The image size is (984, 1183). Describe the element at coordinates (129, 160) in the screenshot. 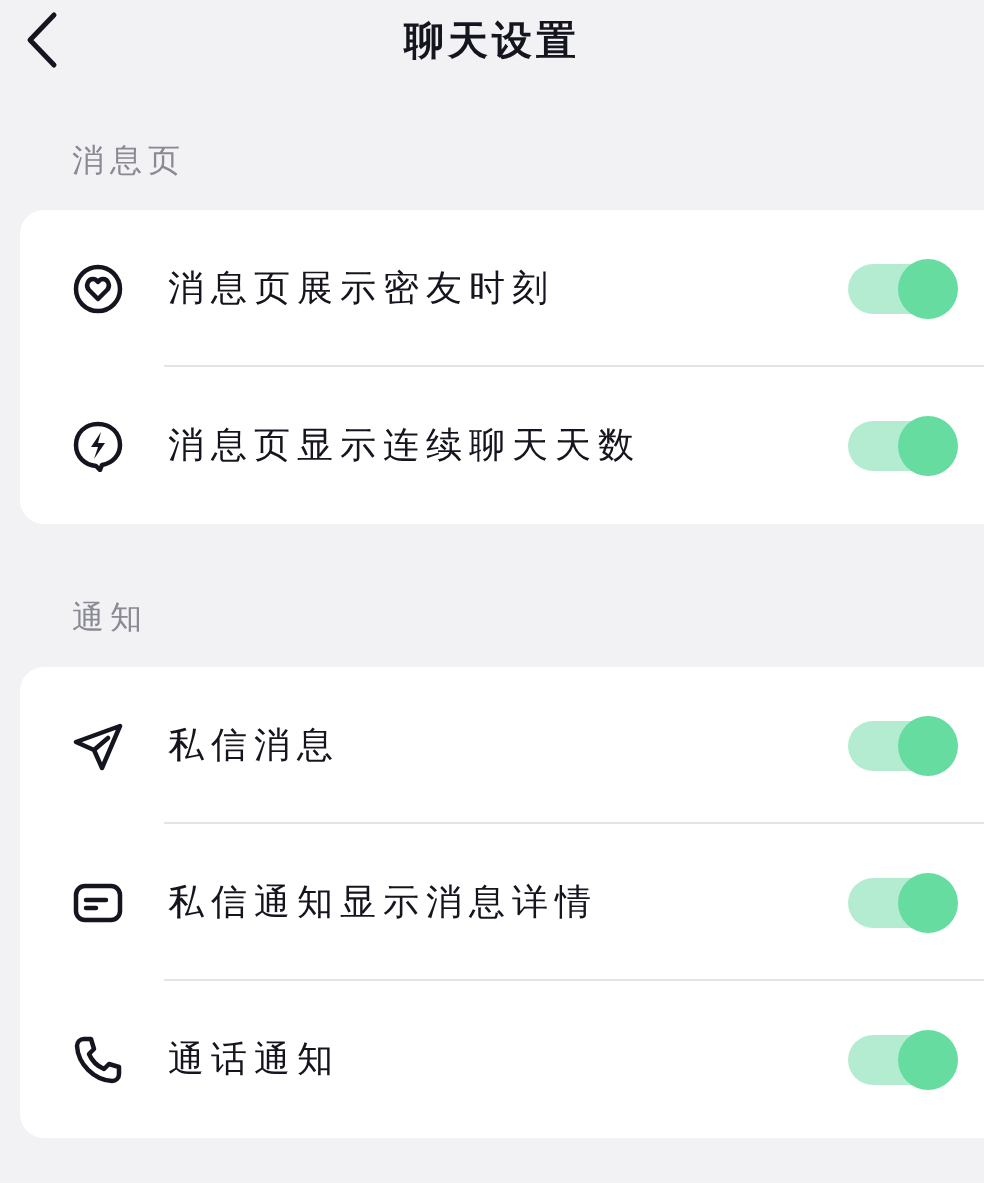

I see `section-label: 消息页` at that location.